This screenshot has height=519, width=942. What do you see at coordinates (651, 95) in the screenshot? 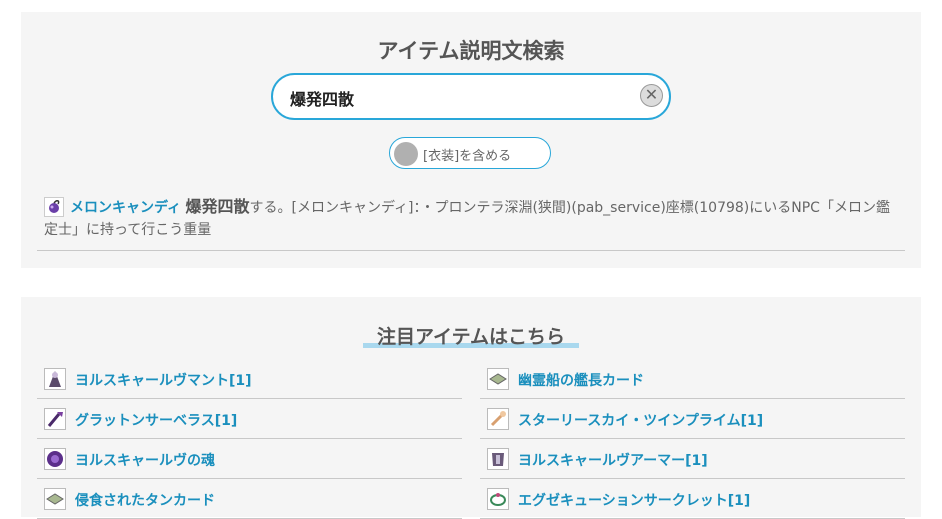
I see `clear-search-icon: ✕` at bounding box center [651, 95].